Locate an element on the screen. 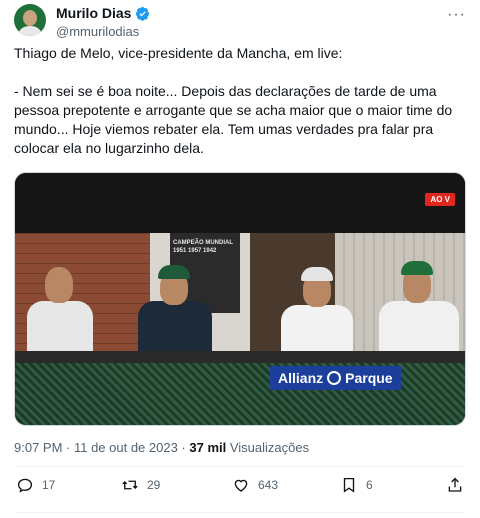  like-count: 643 is located at coordinates (268, 485).